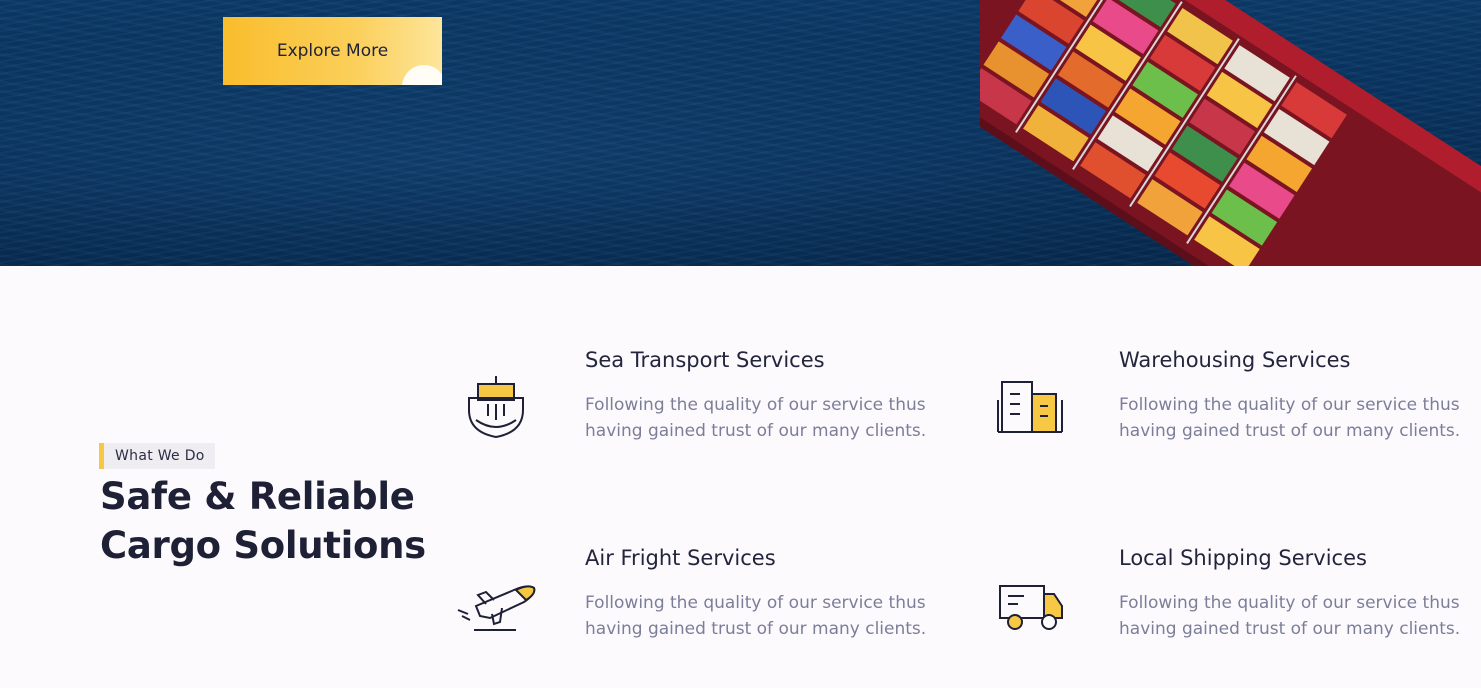 This screenshot has width=1481, height=688. I want to click on section-tag: What We Do, so click(157, 456).